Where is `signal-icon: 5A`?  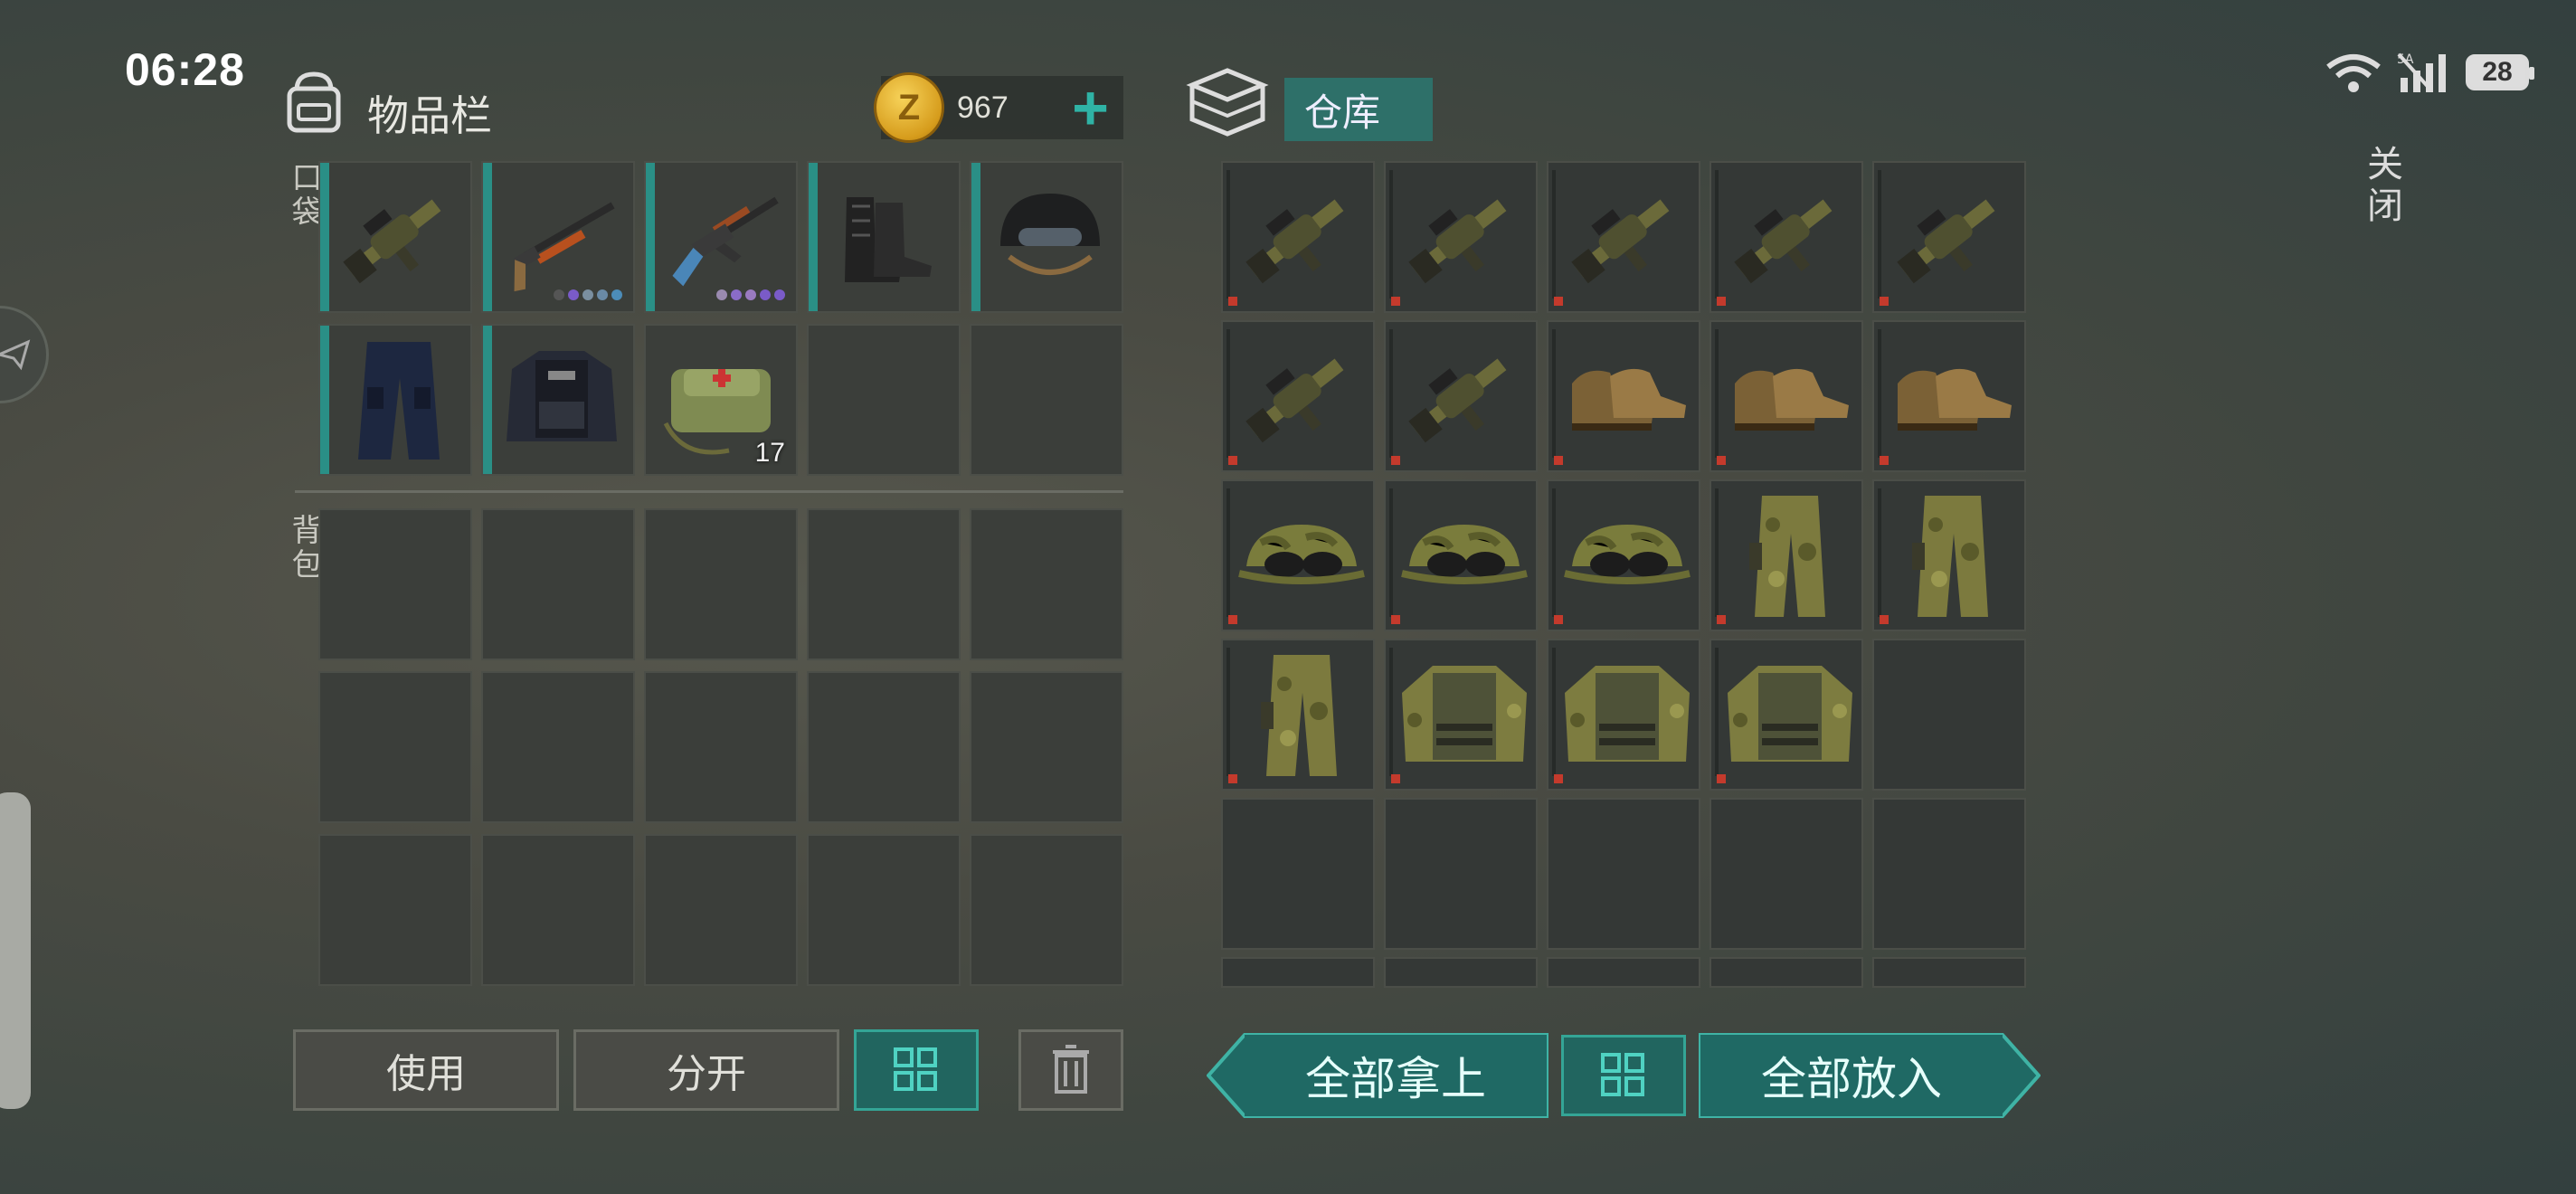 signal-icon: 5A is located at coordinates (2421, 72).